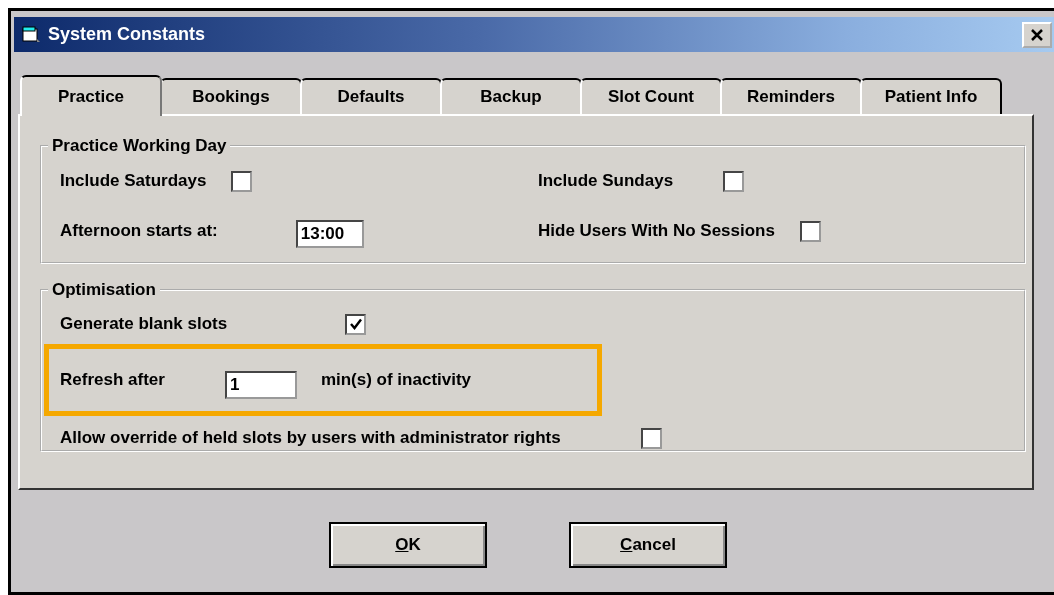 The width and height of the screenshot is (1054, 595). I want to click on option-label: Afternoon starts at:, so click(139, 231).